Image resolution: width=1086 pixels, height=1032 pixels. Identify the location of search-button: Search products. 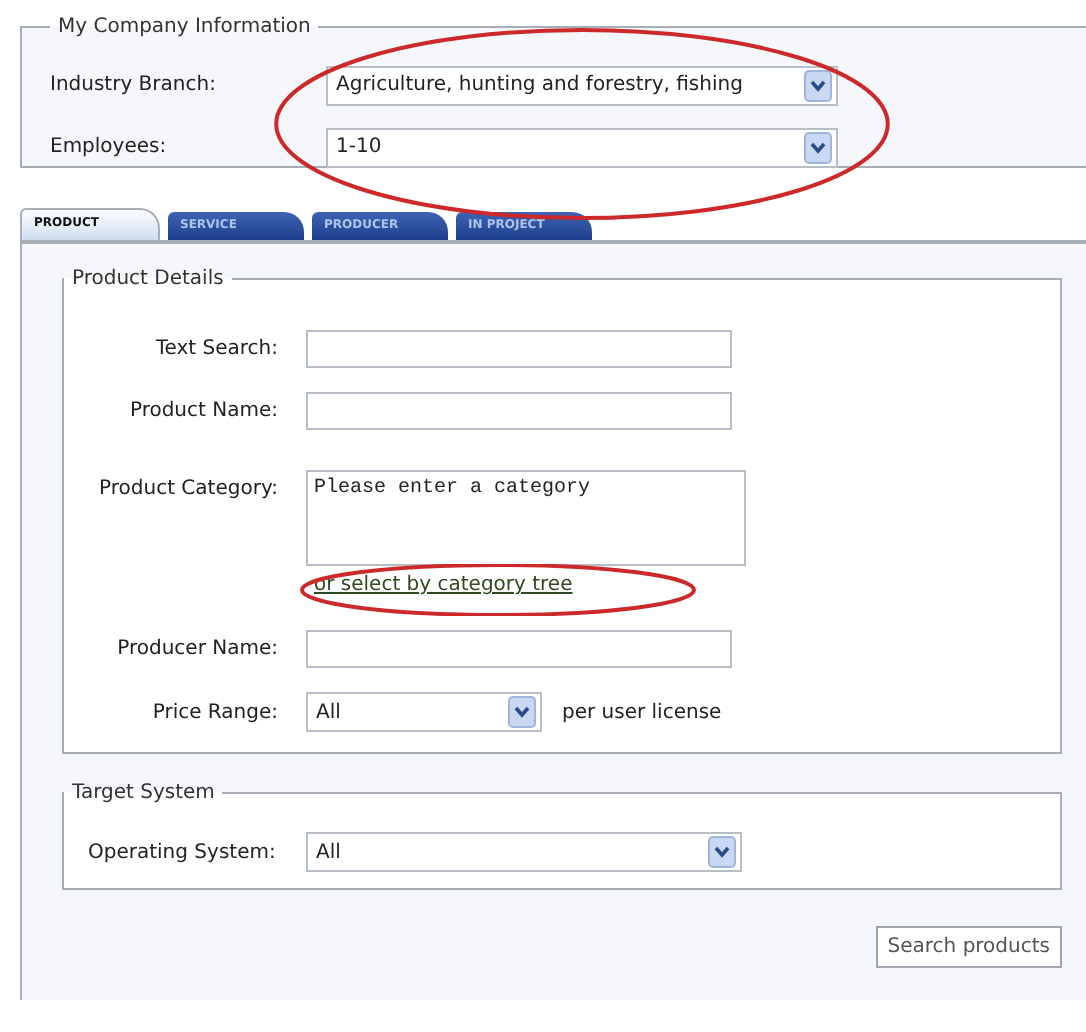
(968, 947).